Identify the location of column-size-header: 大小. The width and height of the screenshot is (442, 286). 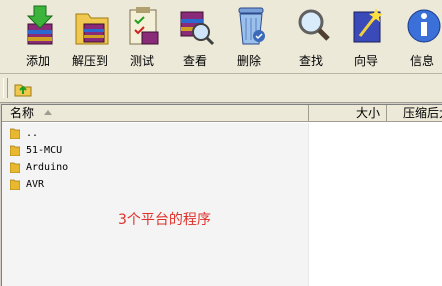
(348, 113).